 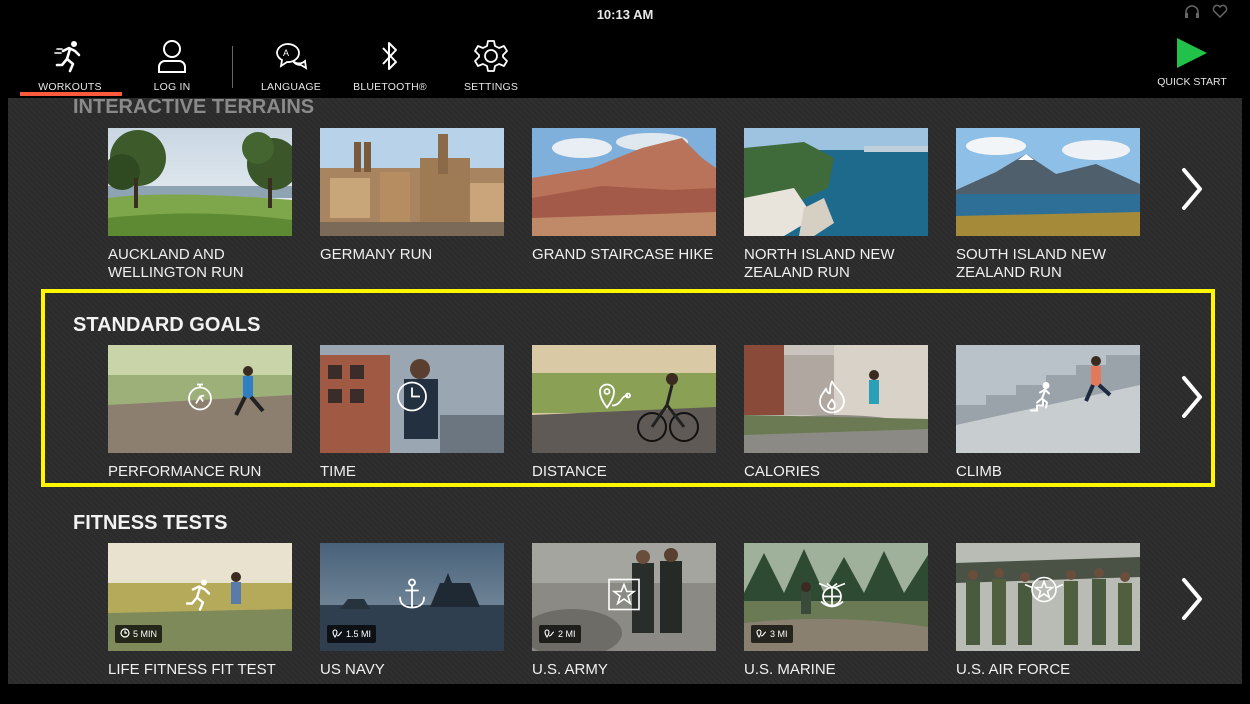 I want to click on workout-tile: GERMANY RUN, so click(x=412, y=196).